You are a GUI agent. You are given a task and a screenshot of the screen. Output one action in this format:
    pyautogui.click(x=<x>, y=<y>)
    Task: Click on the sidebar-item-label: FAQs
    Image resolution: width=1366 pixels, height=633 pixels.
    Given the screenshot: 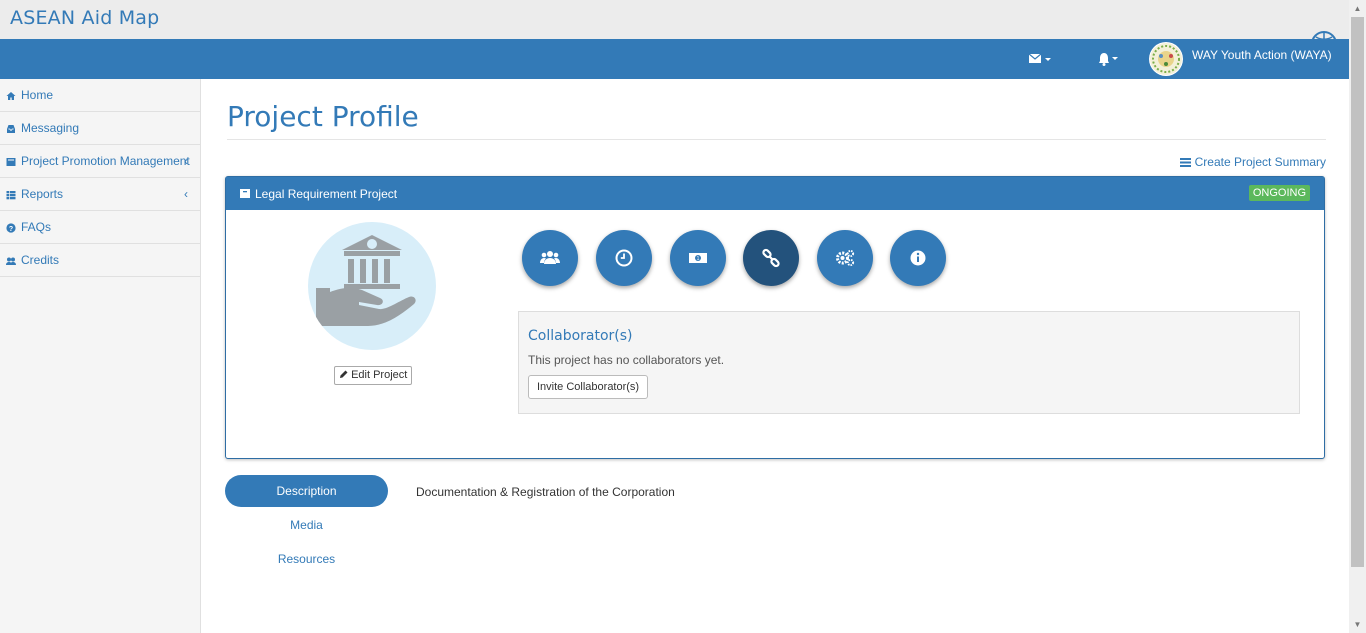 What is the action you would take?
    pyautogui.click(x=36, y=227)
    